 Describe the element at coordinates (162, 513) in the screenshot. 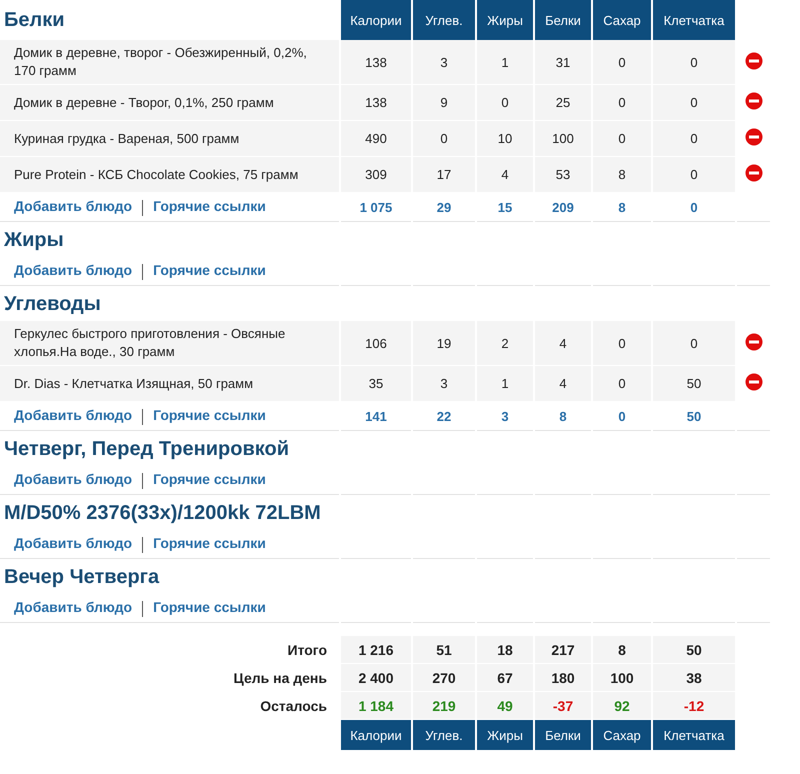

I see `meal-title: M/D50% 2376(33x)/1200kk 72LBM` at that location.